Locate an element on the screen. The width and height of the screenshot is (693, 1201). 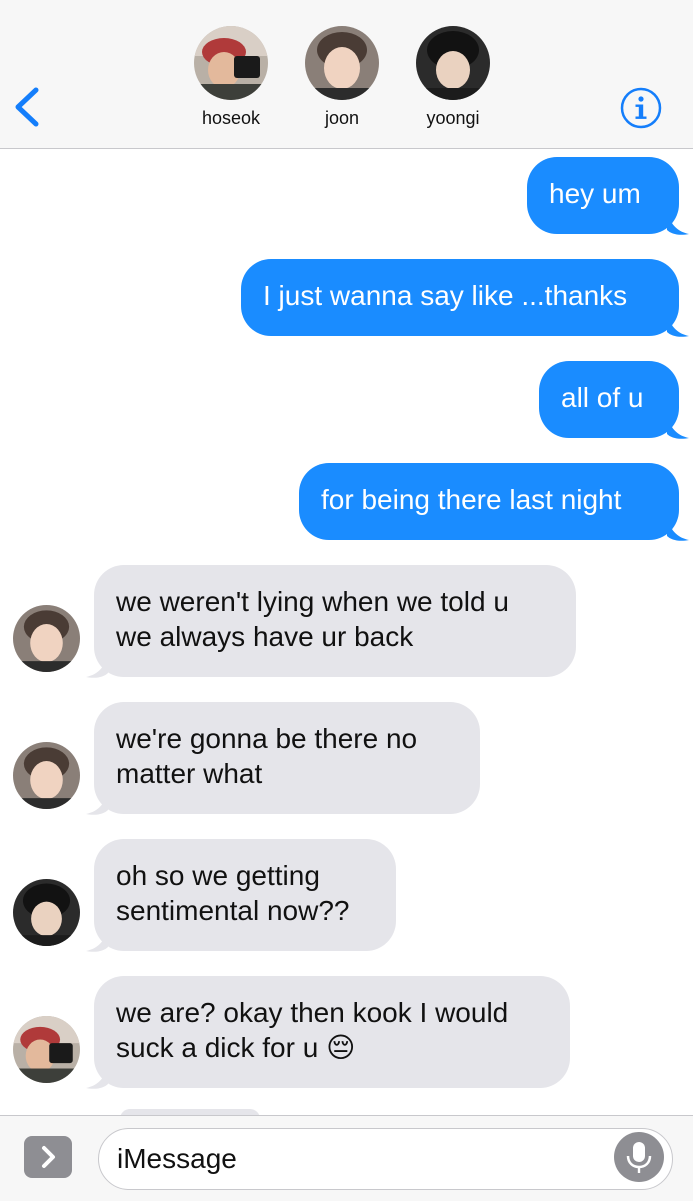
contact-yoongi: yoongi is located at coordinates (453, 77).